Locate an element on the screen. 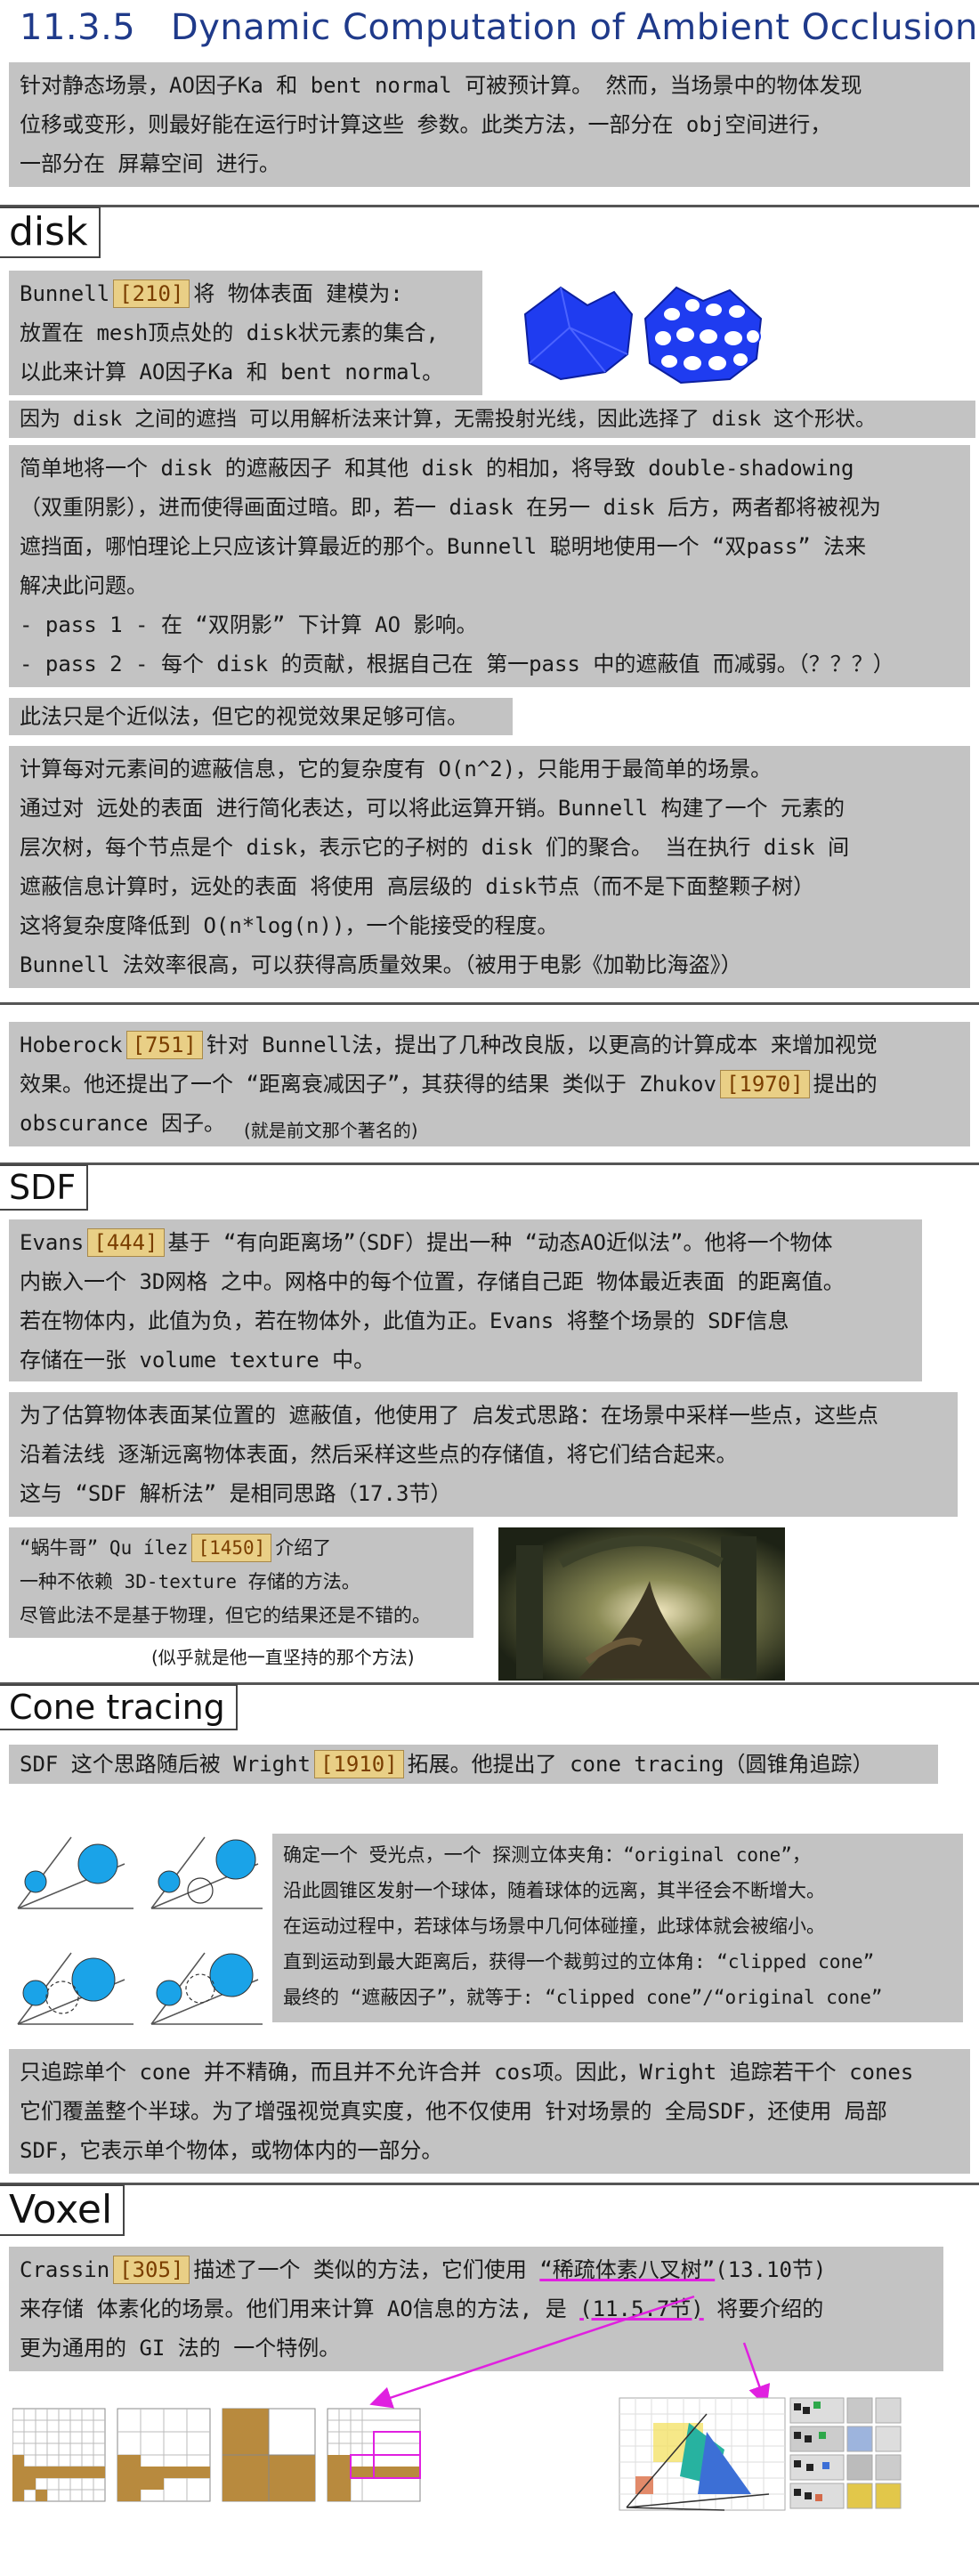 The height and width of the screenshot is (2576, 979). voxel-grid-octree is located at coordinates (374, 2455).